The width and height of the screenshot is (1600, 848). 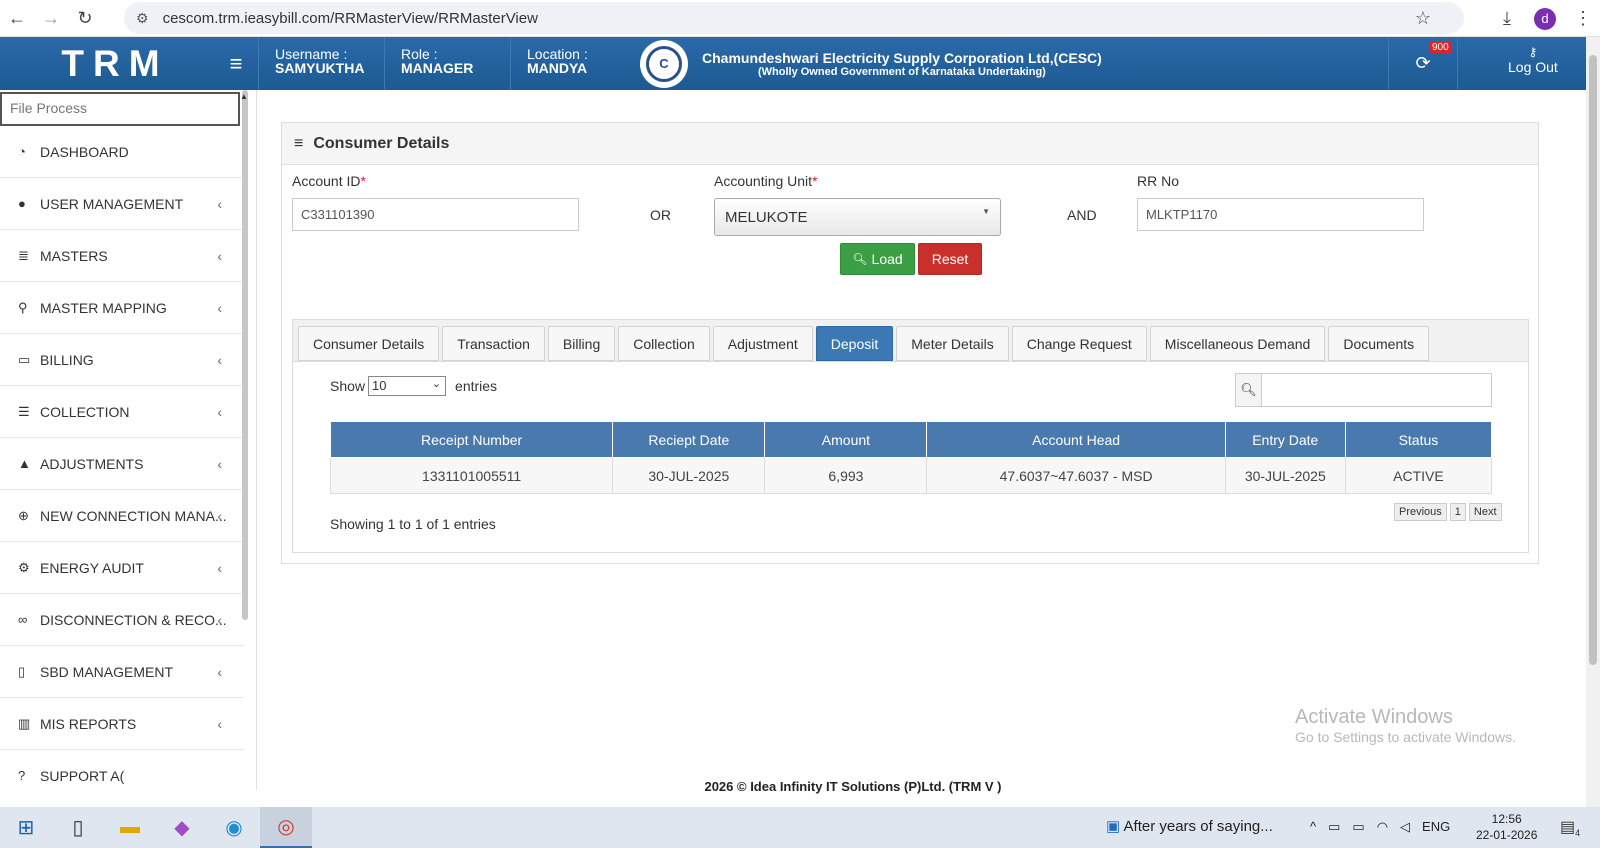 What do you see at coordinates (122, 464) in the screenshot?
I see `sidebar-item-adjustments: ▲ ADJUSTMENTS ‹` at bounding box center [122, 464].